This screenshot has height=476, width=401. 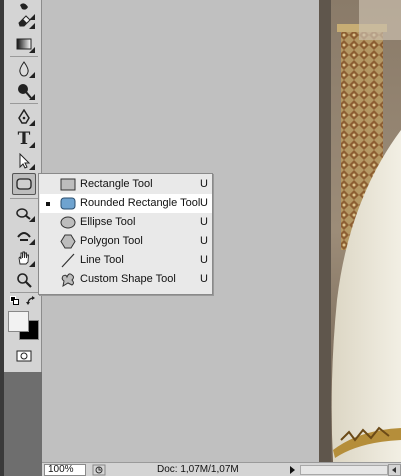 I want to click on type-tool: T, so click(x=24, y=139).